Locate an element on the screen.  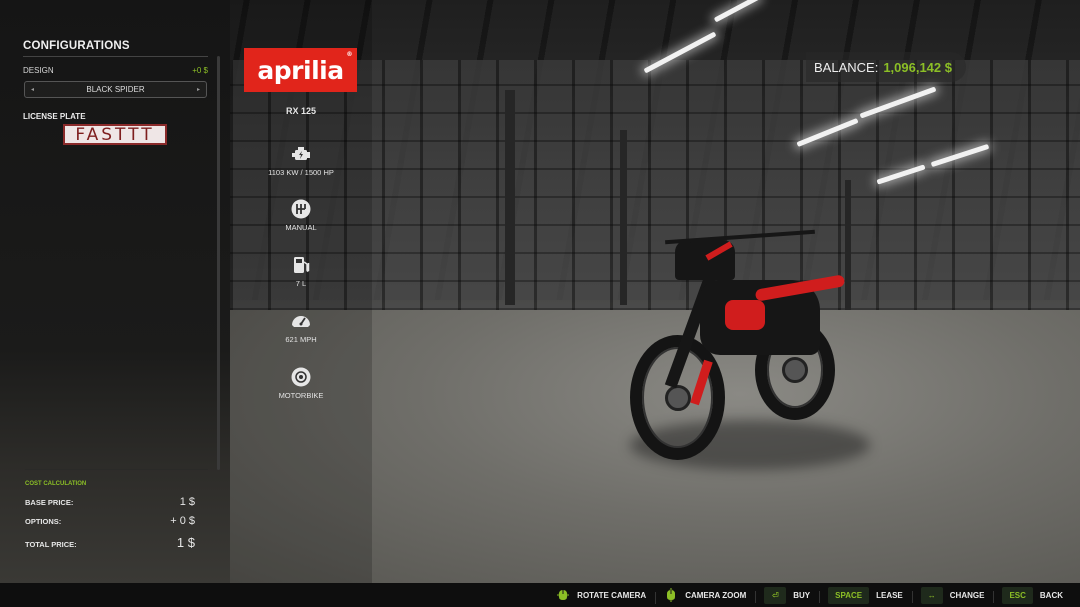
spec-fuel: 7 L is located at coordinates (301, 271).